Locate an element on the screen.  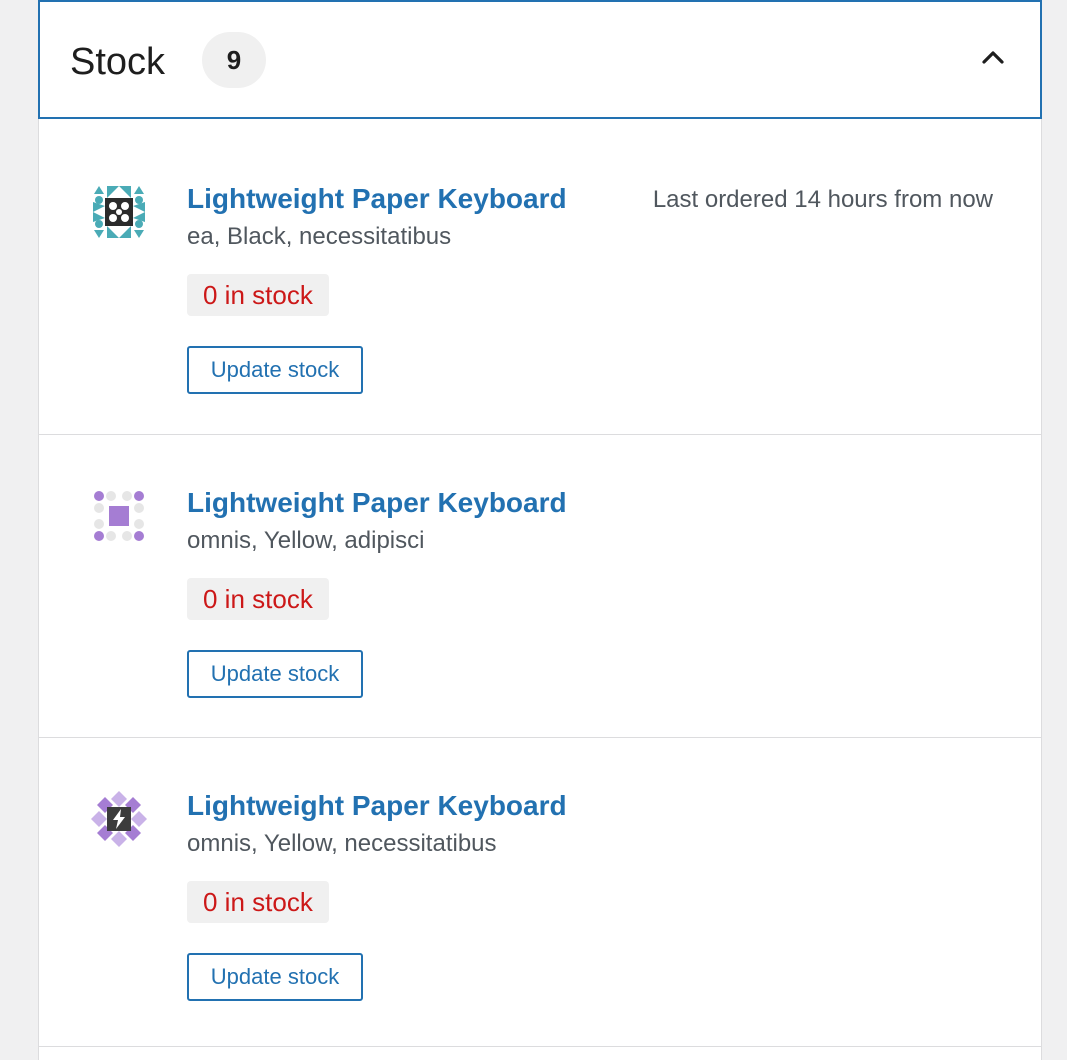
product-attributes: omnis, Yellow, necessitatibus is located at coordinates (342, 843).